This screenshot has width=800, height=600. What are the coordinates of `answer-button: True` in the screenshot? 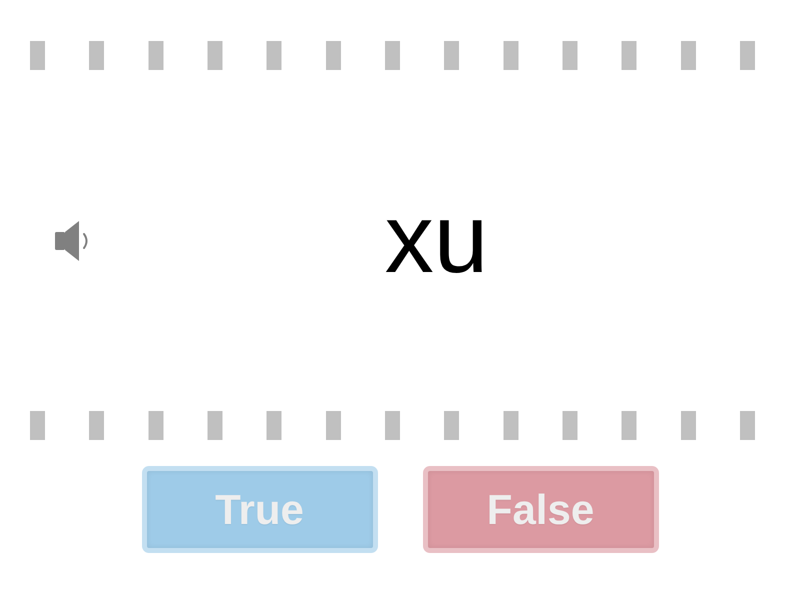 It's located at (260, 509).